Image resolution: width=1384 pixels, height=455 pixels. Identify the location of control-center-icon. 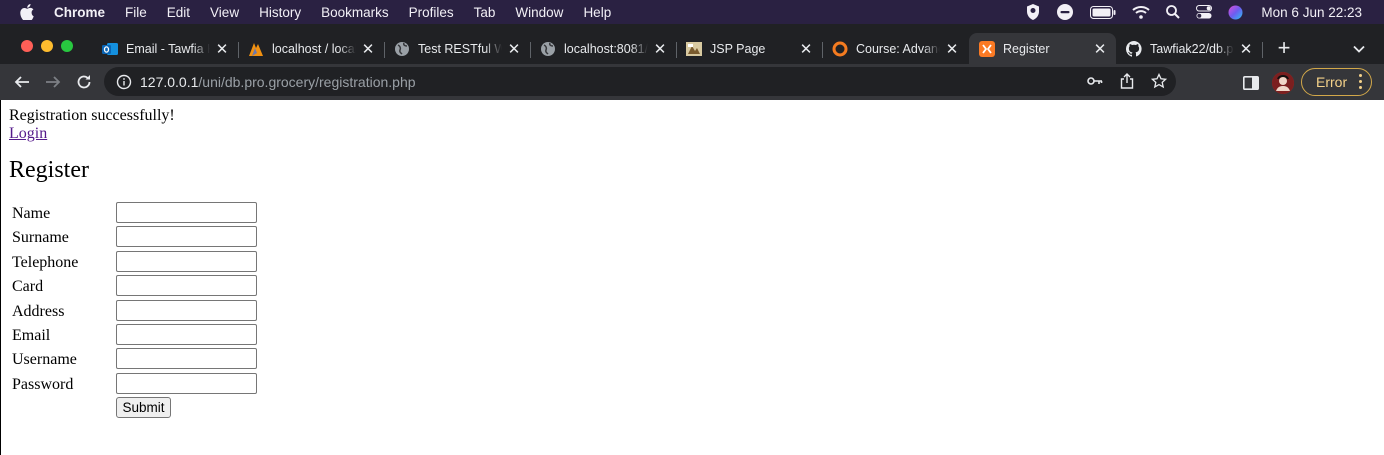
(1204, 12).